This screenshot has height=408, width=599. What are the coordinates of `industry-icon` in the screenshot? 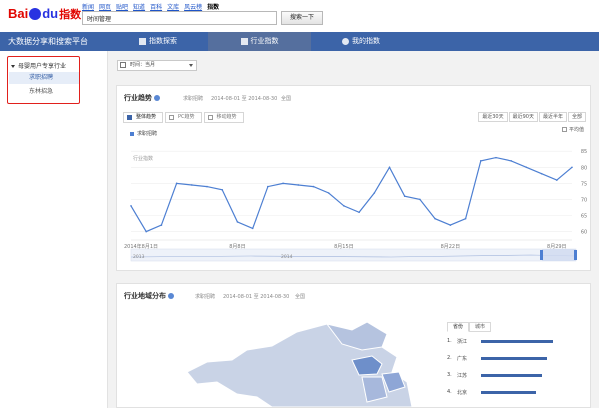 It's located at (244, 41).